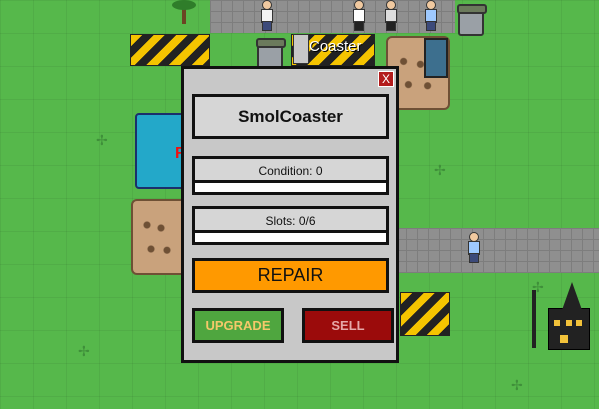 The width and height of the screenshot is (599, 409). What do you see at coordinates (290, 221) in the screenshot?
I see `slots-label: Slots: 0/6` at bounding box center [290, 221].